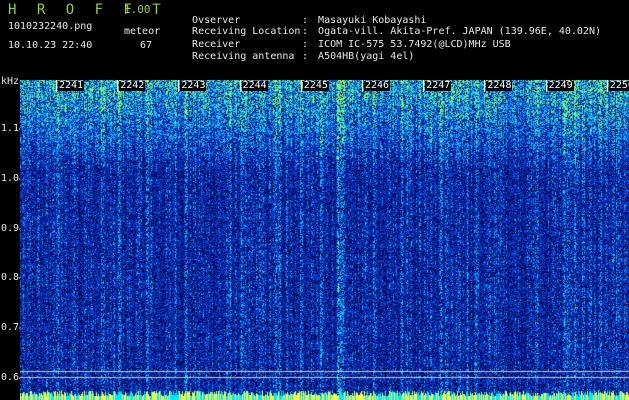 This screenshot has height=400, width=629. I want to click on time-tick-label: 2248, so click(499, 85).